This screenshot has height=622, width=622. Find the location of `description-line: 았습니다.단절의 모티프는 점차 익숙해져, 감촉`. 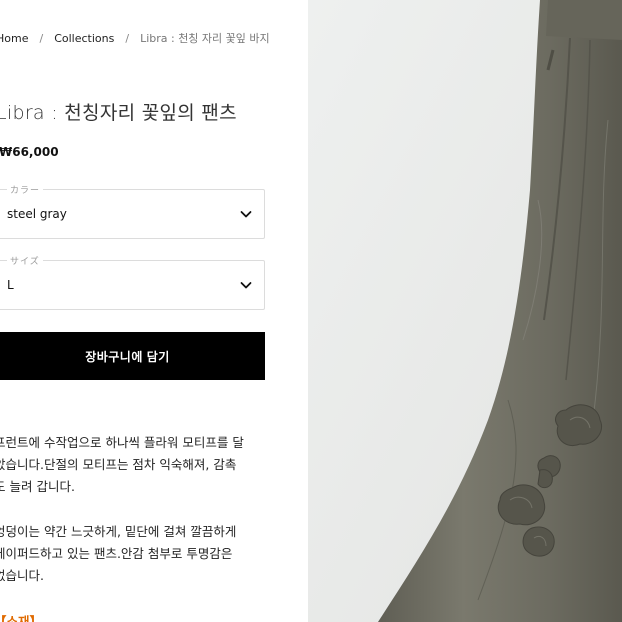

description-line: 았습니다.단절의 모티프는 점차 익숙해져, 감촉 is located at coordinates (118, 464).